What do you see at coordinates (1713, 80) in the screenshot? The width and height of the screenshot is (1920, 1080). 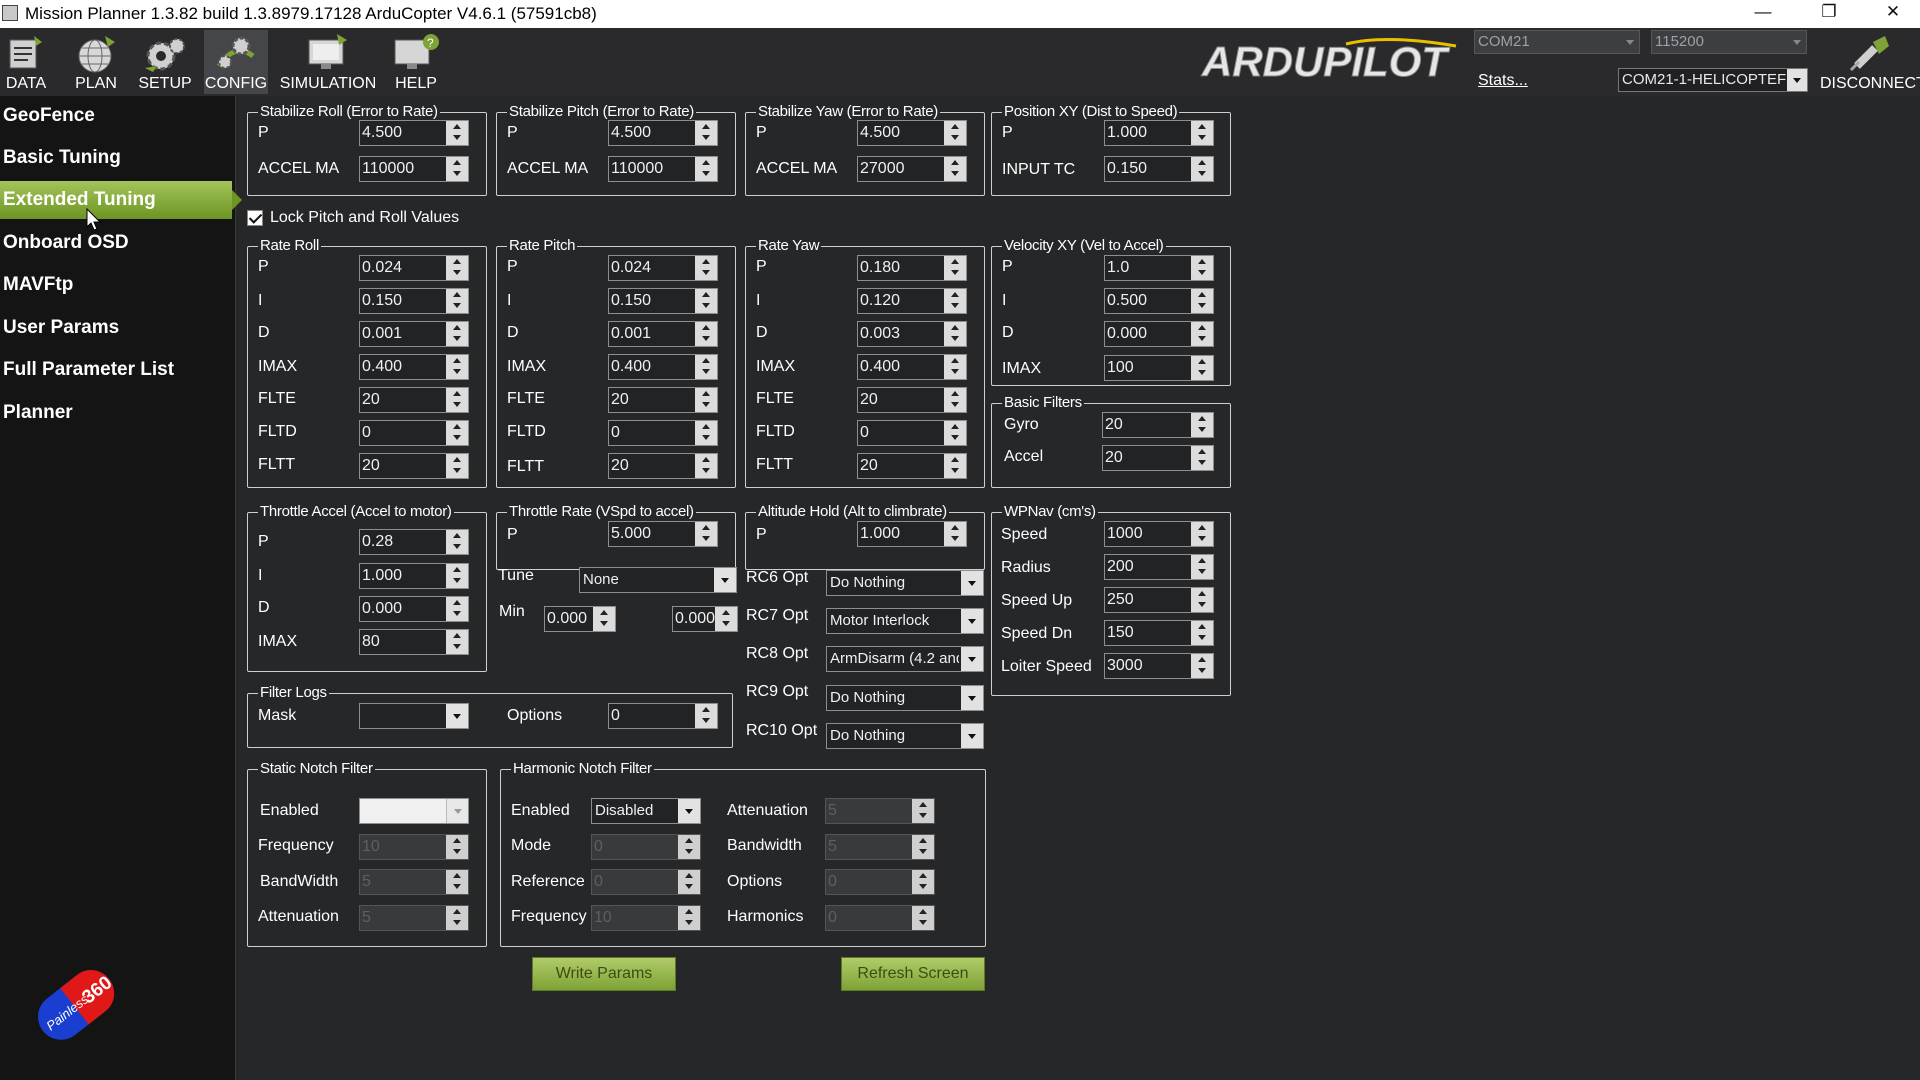 I see `connection-select: COM21-1-HELICOPTEF` at bounding box center [1713, 80].